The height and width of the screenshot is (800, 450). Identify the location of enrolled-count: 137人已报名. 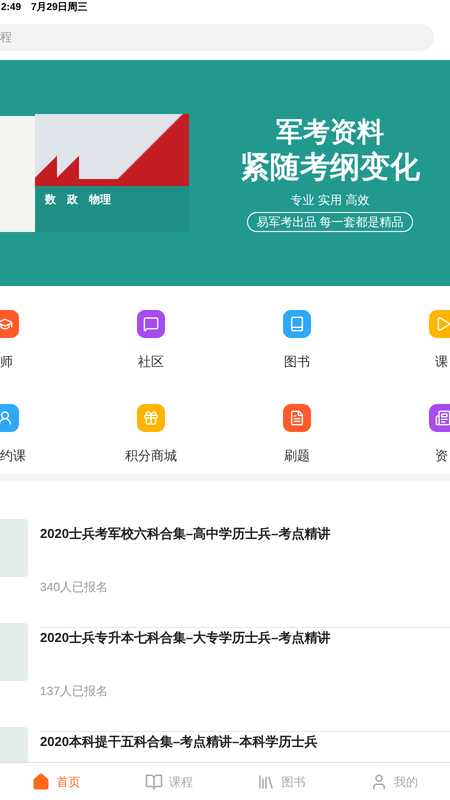
(75, 691).